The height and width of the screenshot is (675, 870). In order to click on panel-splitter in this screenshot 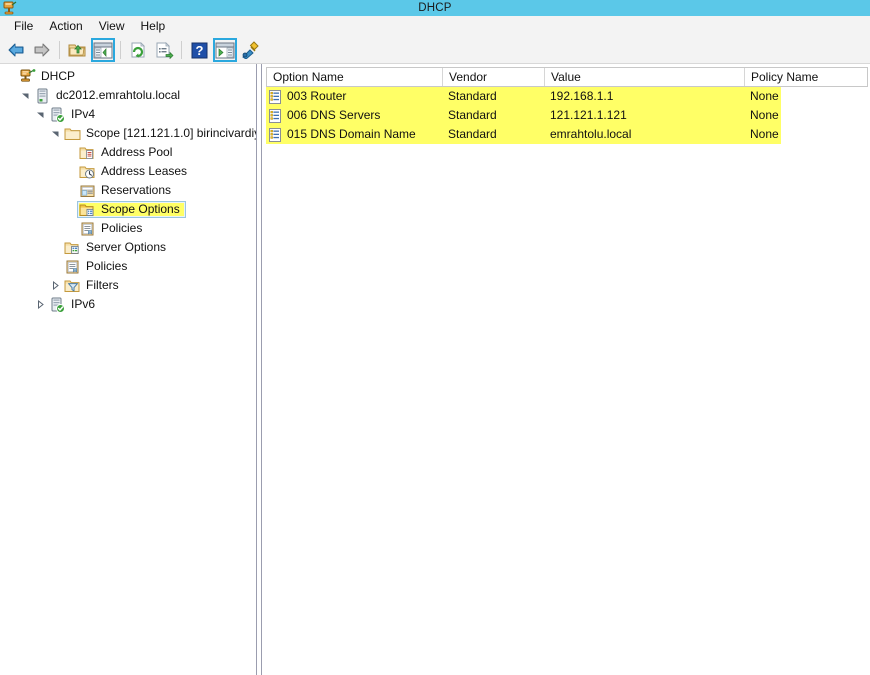, I will do `click(260, 369)`.